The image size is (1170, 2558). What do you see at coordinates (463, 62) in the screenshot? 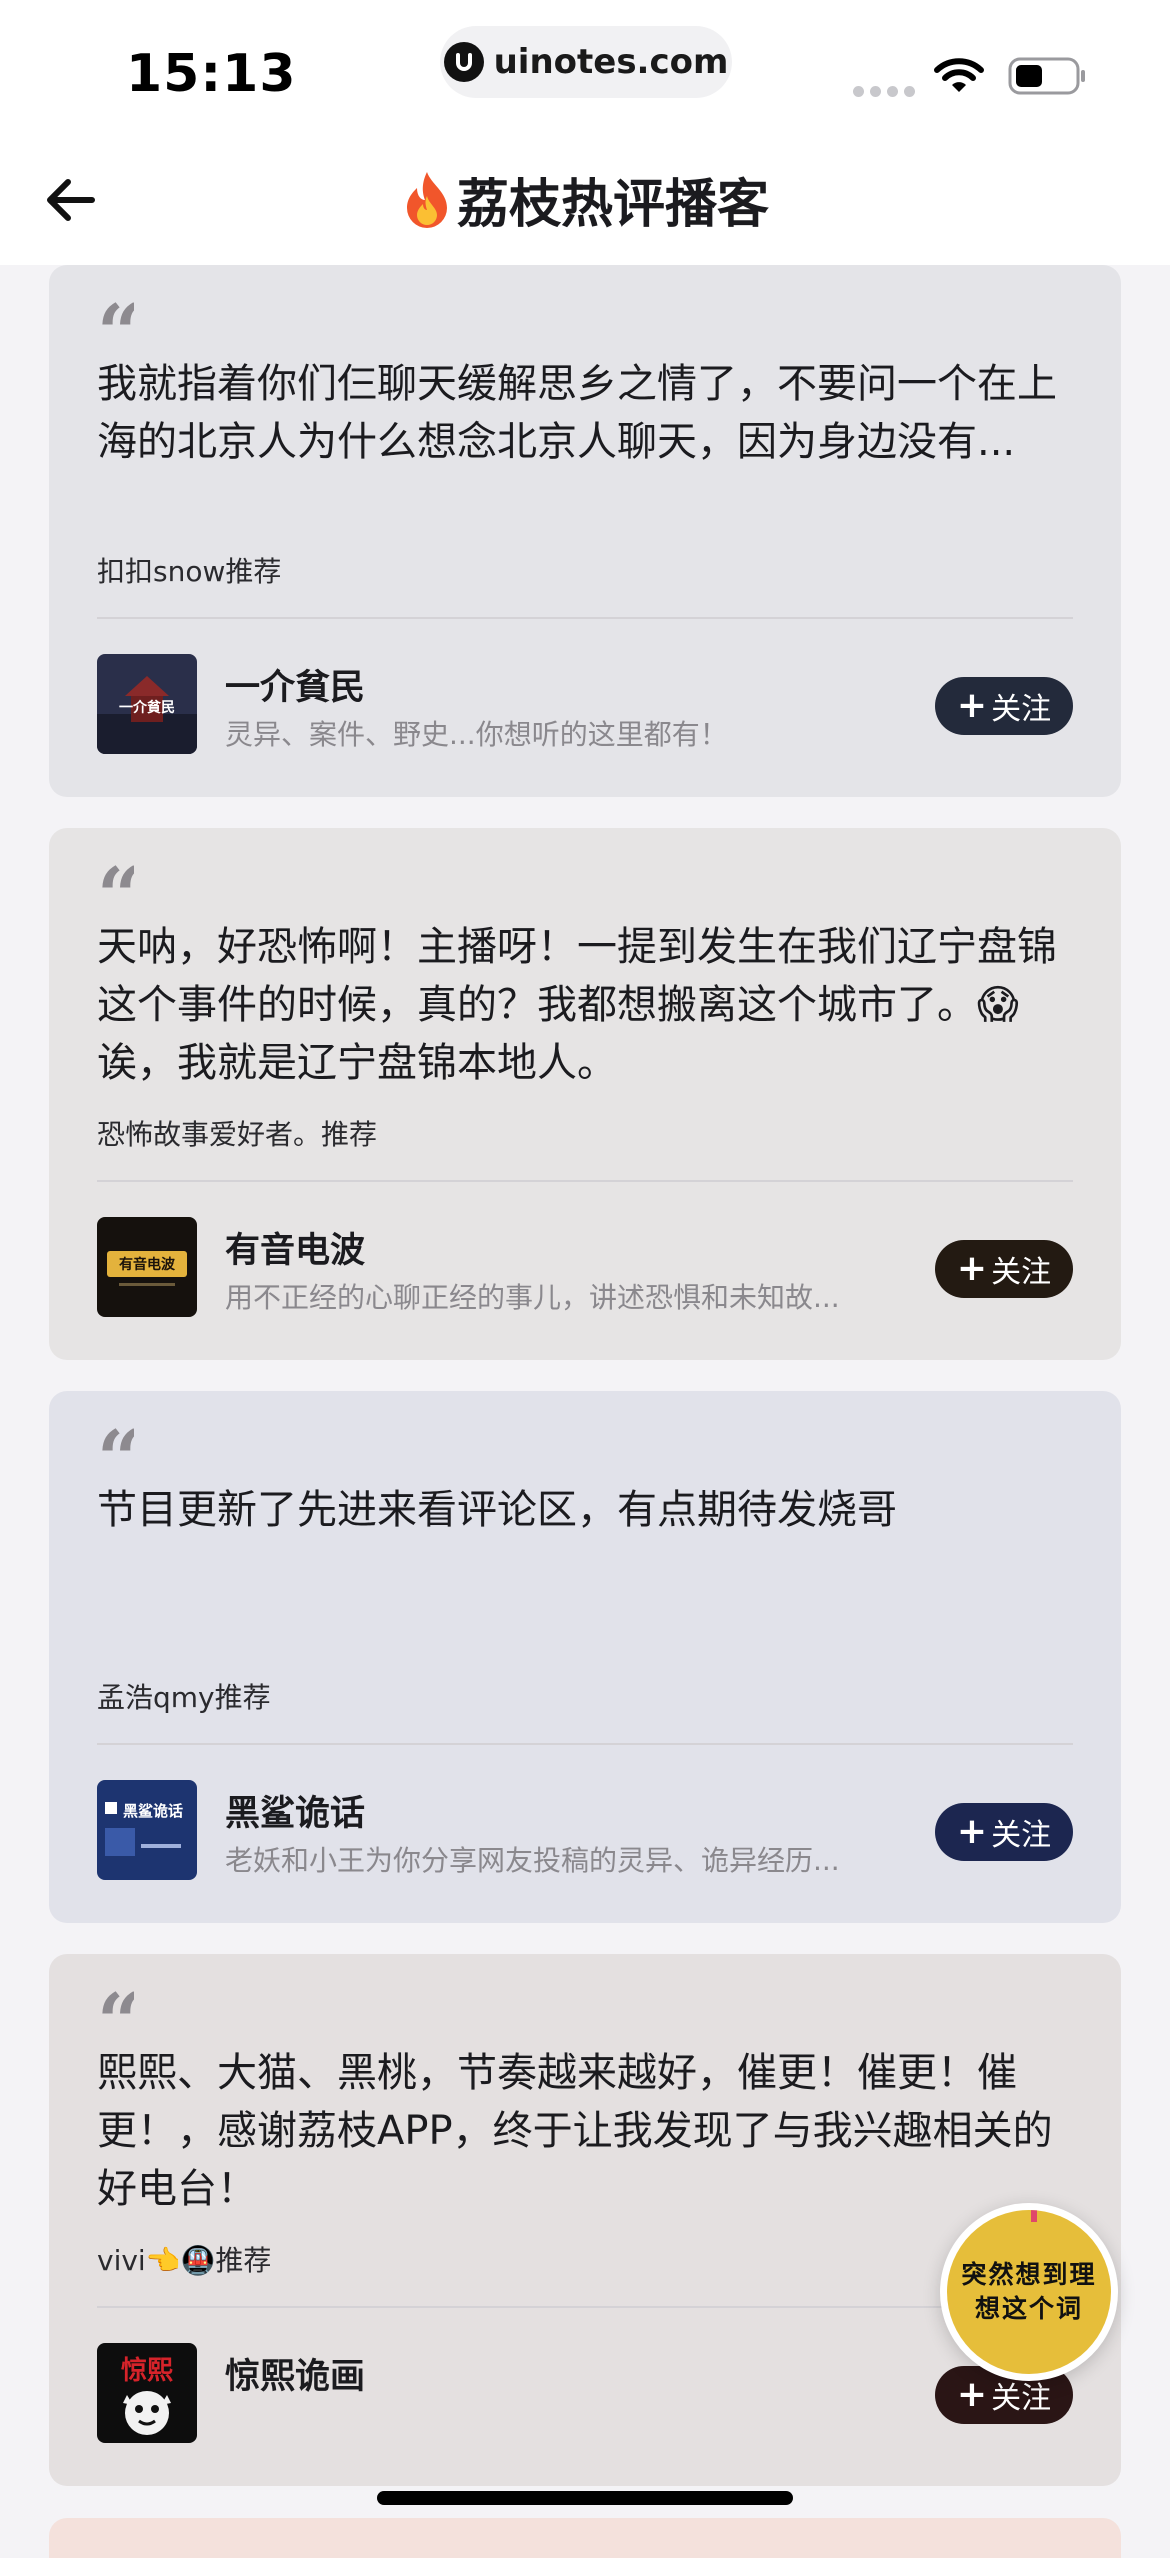
I see `site-logo-icon` at bounding box center [463, 62].